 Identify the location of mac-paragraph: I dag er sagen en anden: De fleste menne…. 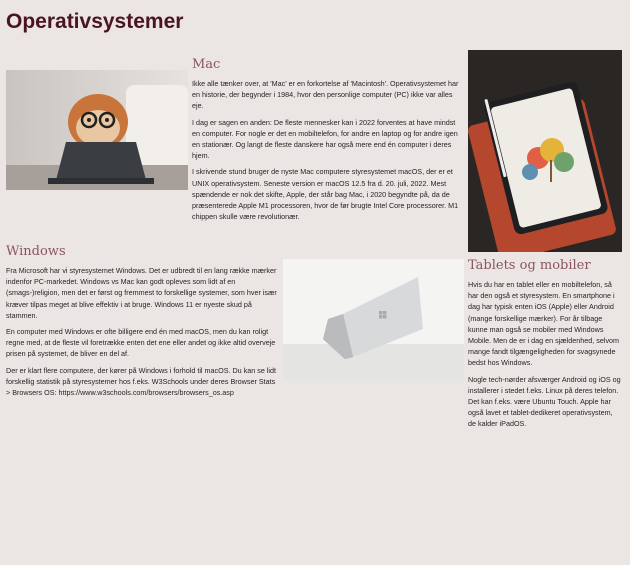
(325, 139).